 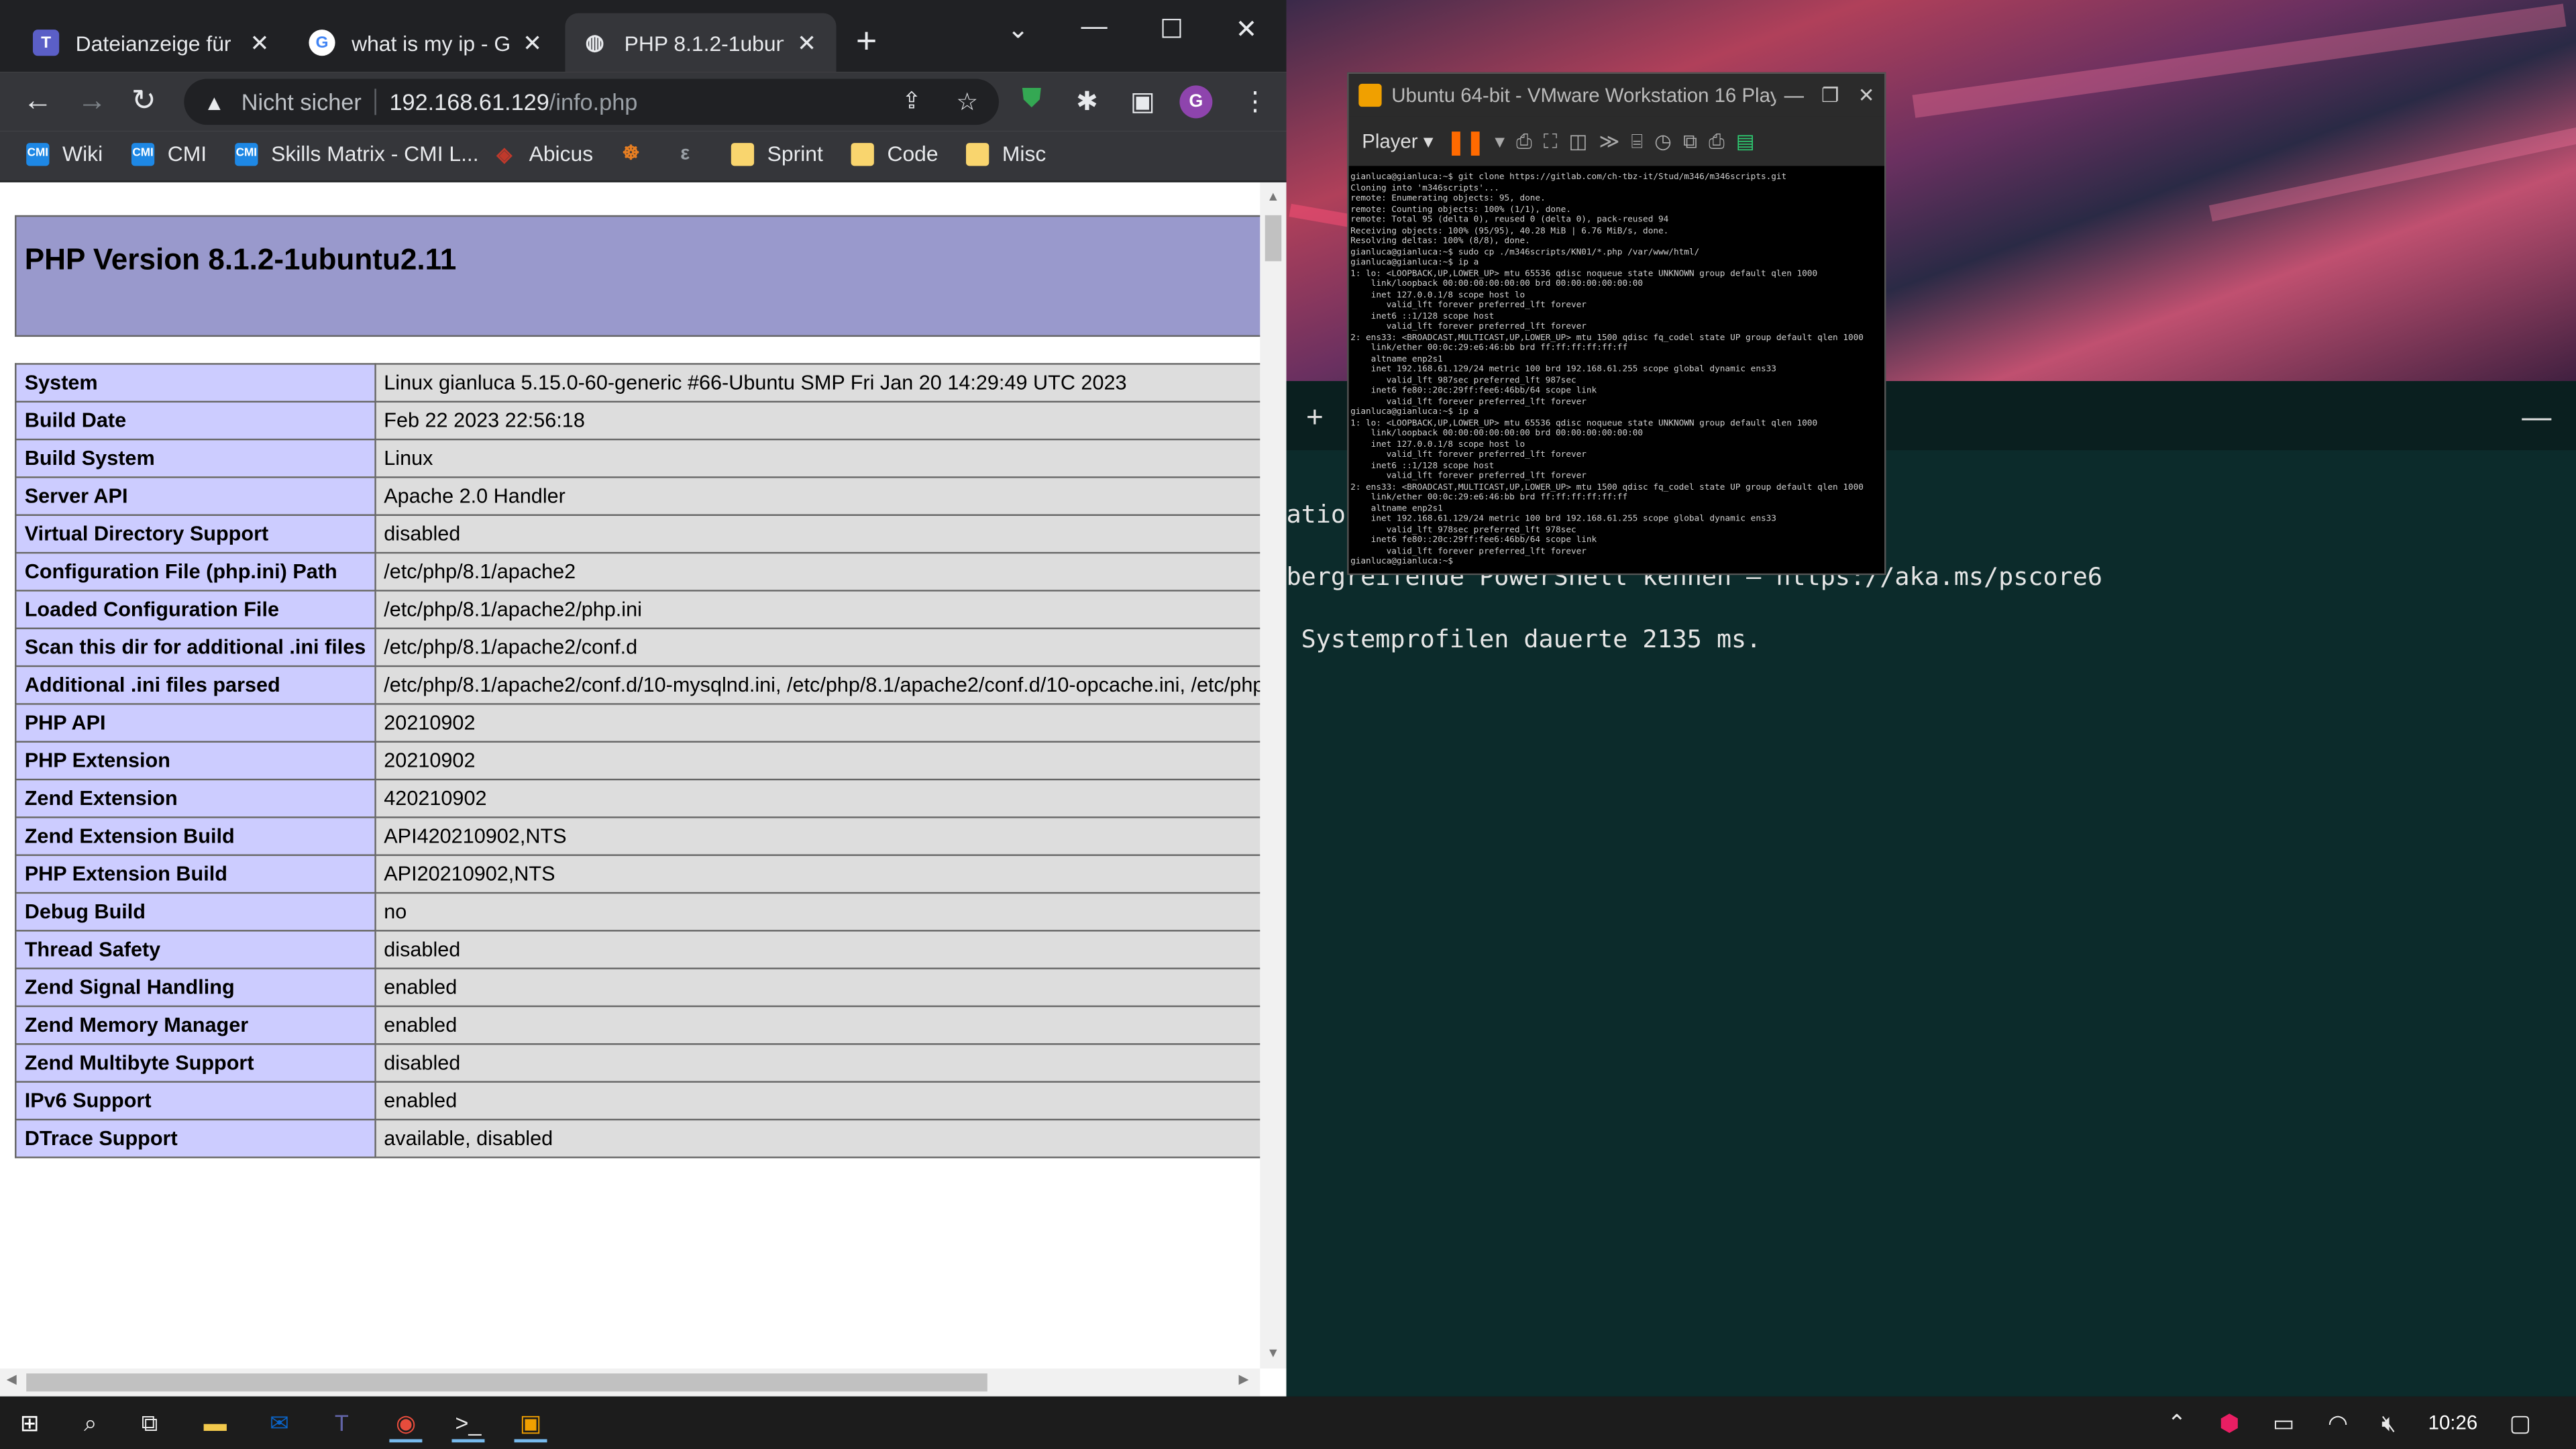 What do you see at coordinates (817, 647) in the screenshot?
I see `row-value: /etc/php/8.1/apache2/conf.d` at bounding box center [817, 647].